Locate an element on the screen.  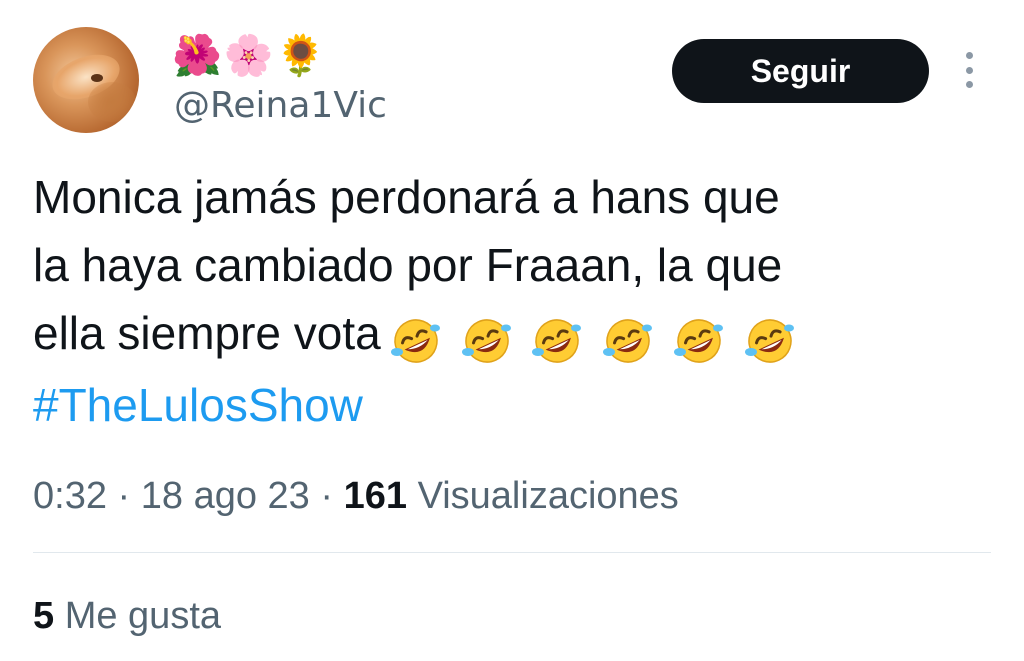
tweet-metadata: 0:32 · 18 ago 23 · 161 Visualizaciones is located at coordinates (356, 496).